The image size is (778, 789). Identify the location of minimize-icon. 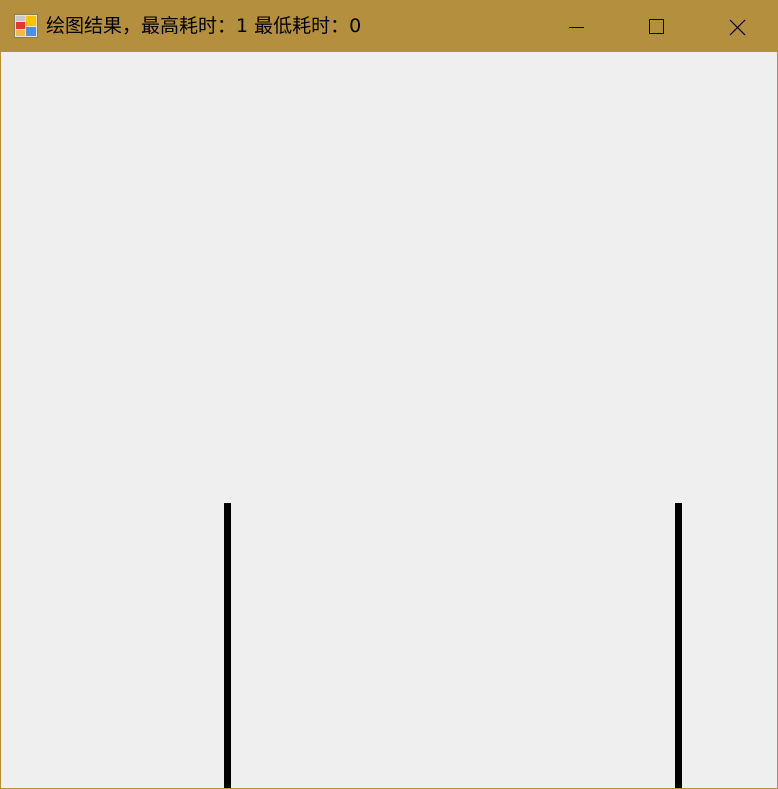
(576, 27).